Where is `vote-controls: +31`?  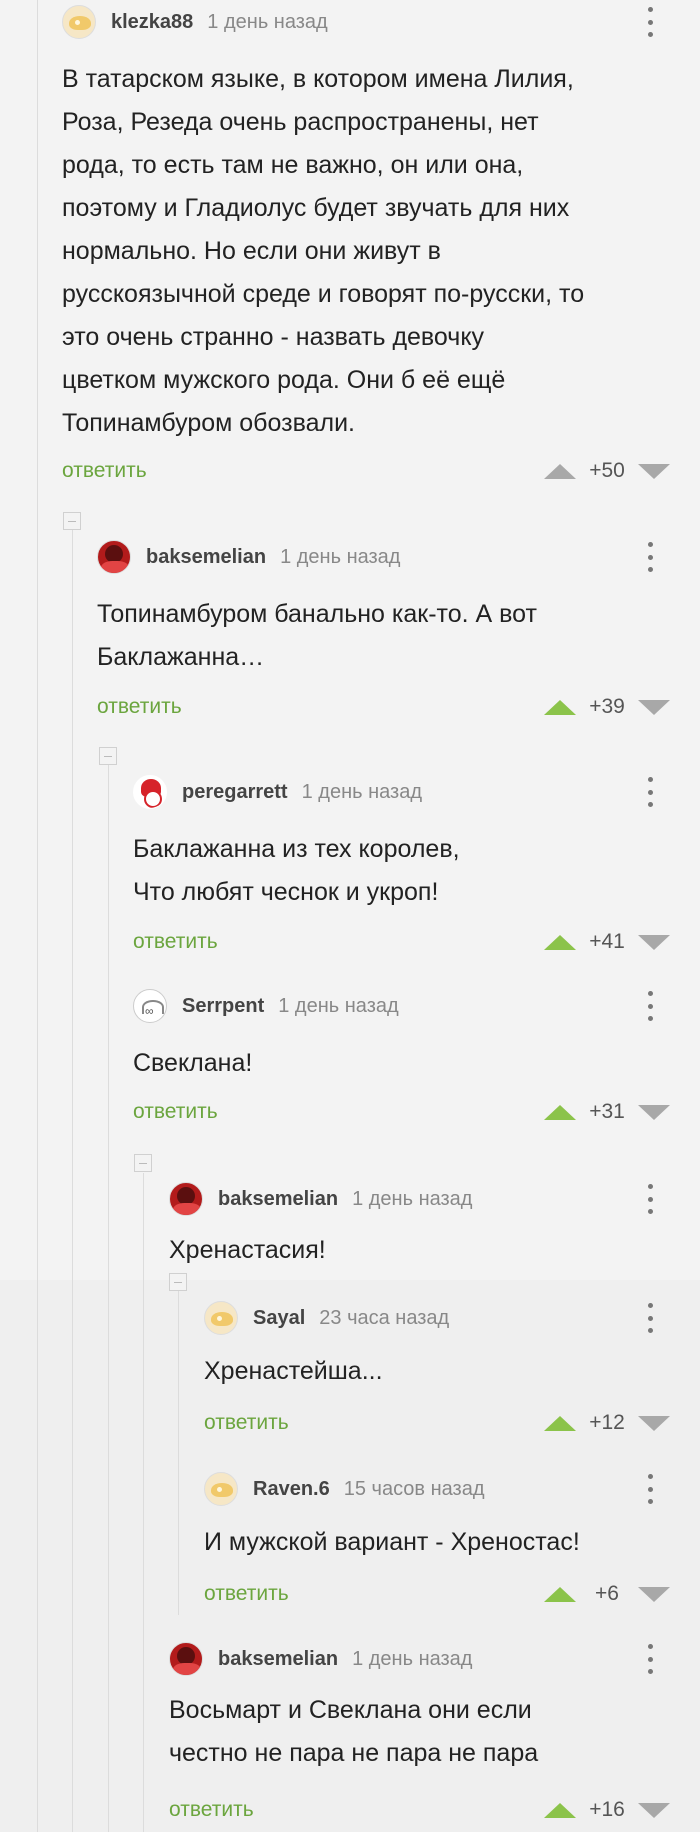 vote-controls: +31 is located at coordinates (607, 1112).